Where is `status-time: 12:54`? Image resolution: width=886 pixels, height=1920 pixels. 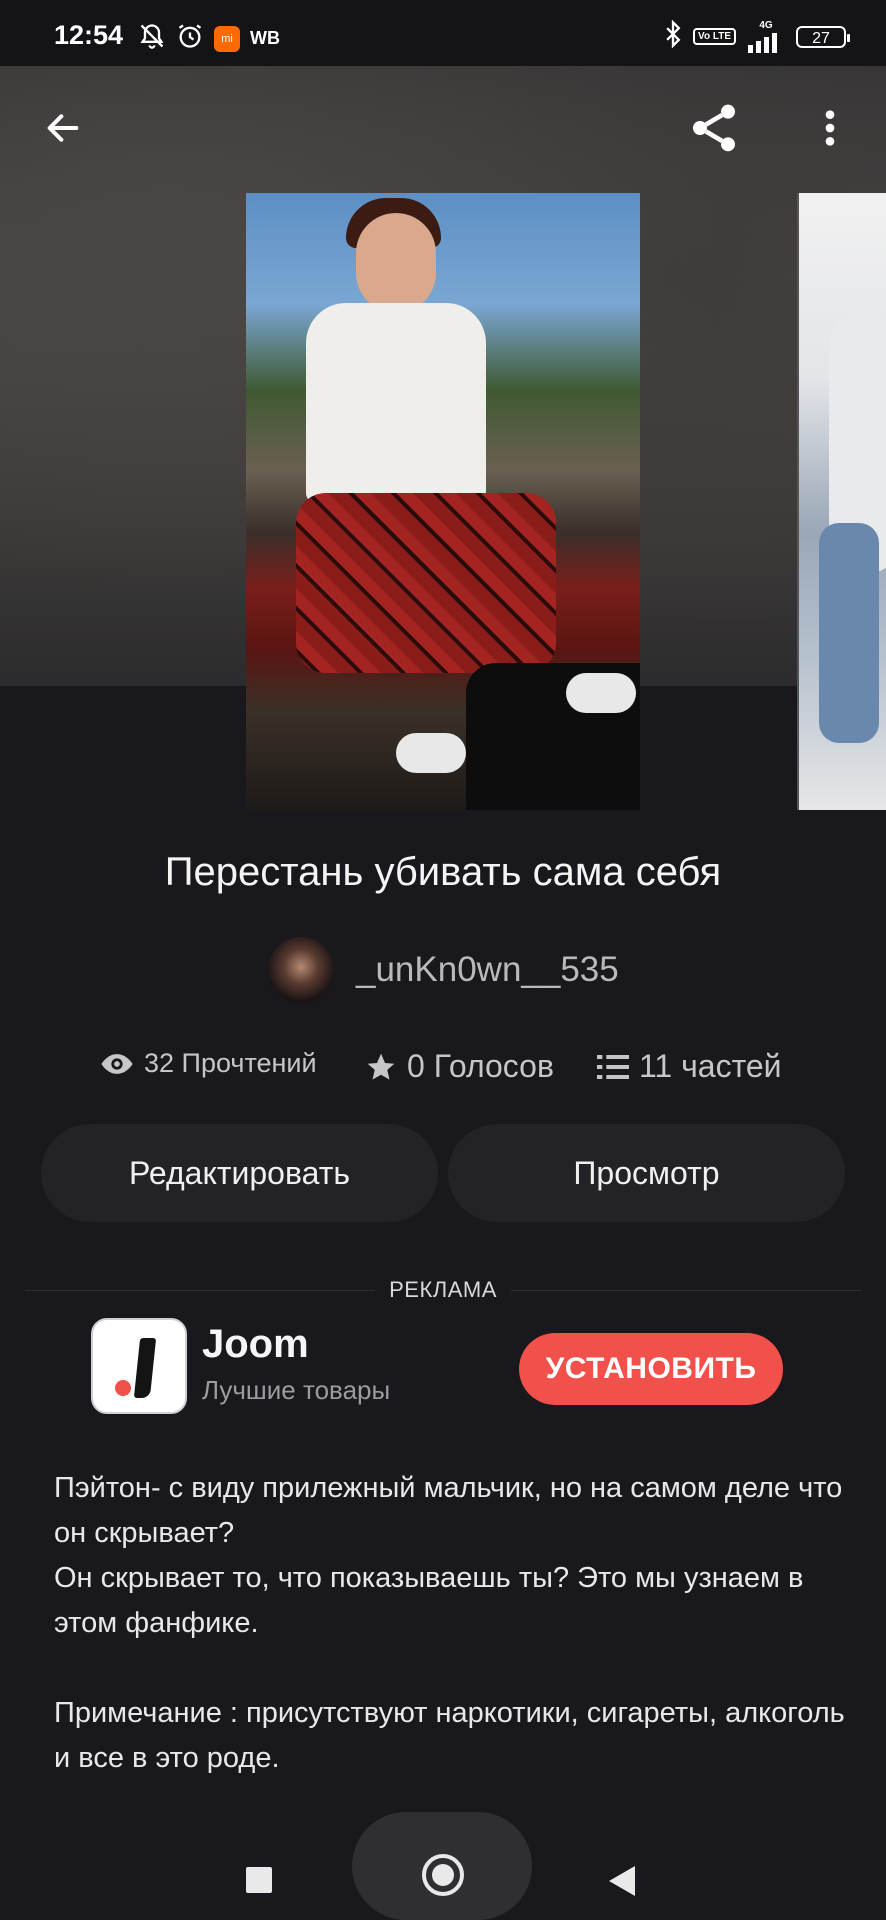 status-time: 12:54 is located at coordinates (89, 35).